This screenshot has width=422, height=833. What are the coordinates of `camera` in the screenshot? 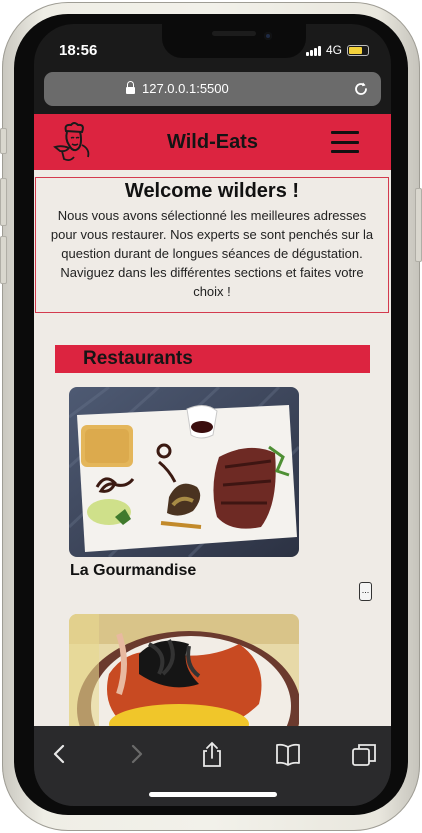 It's located at (268, 36).